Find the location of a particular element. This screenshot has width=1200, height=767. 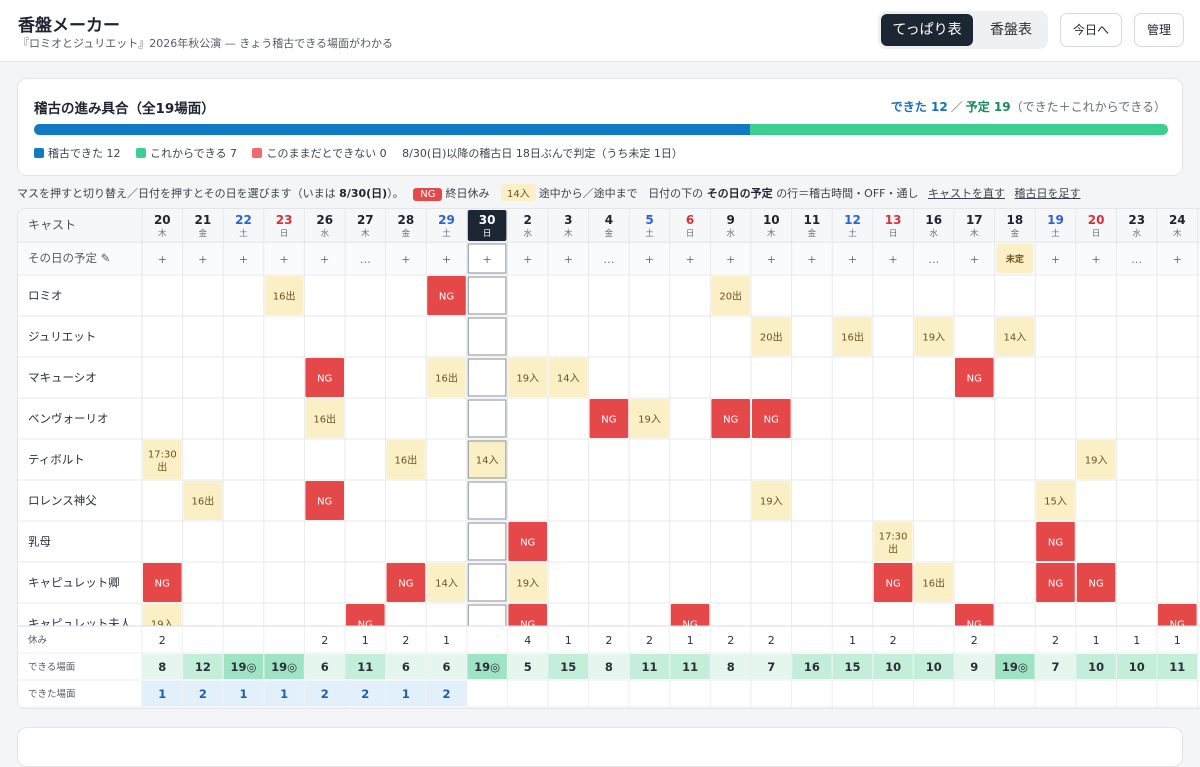

date-dow: 金 is located at coordinates (1015, 233).